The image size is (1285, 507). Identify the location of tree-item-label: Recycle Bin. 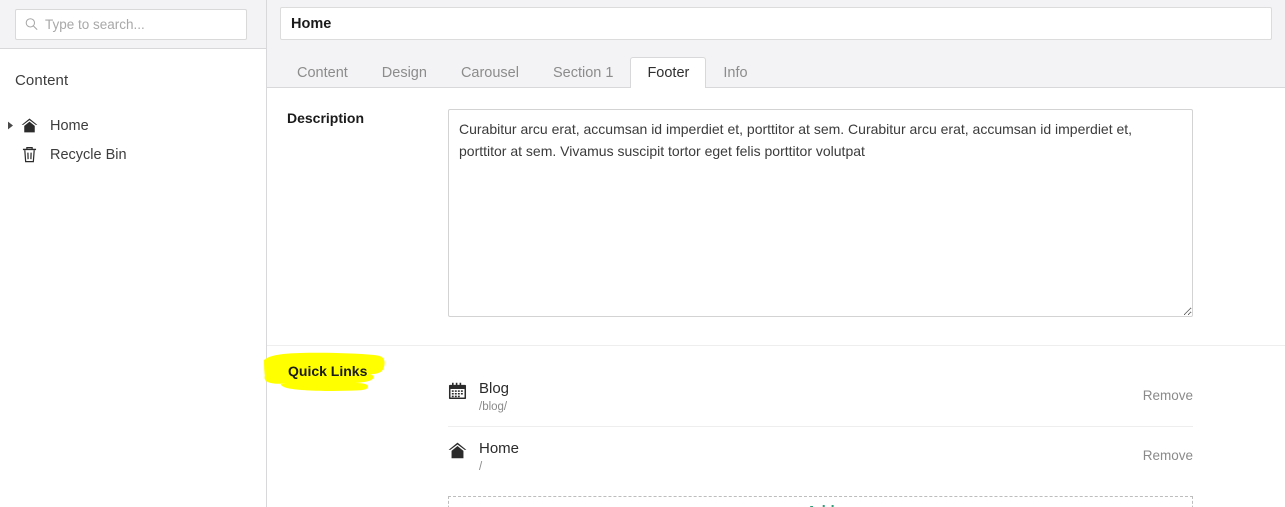
(88, 154).